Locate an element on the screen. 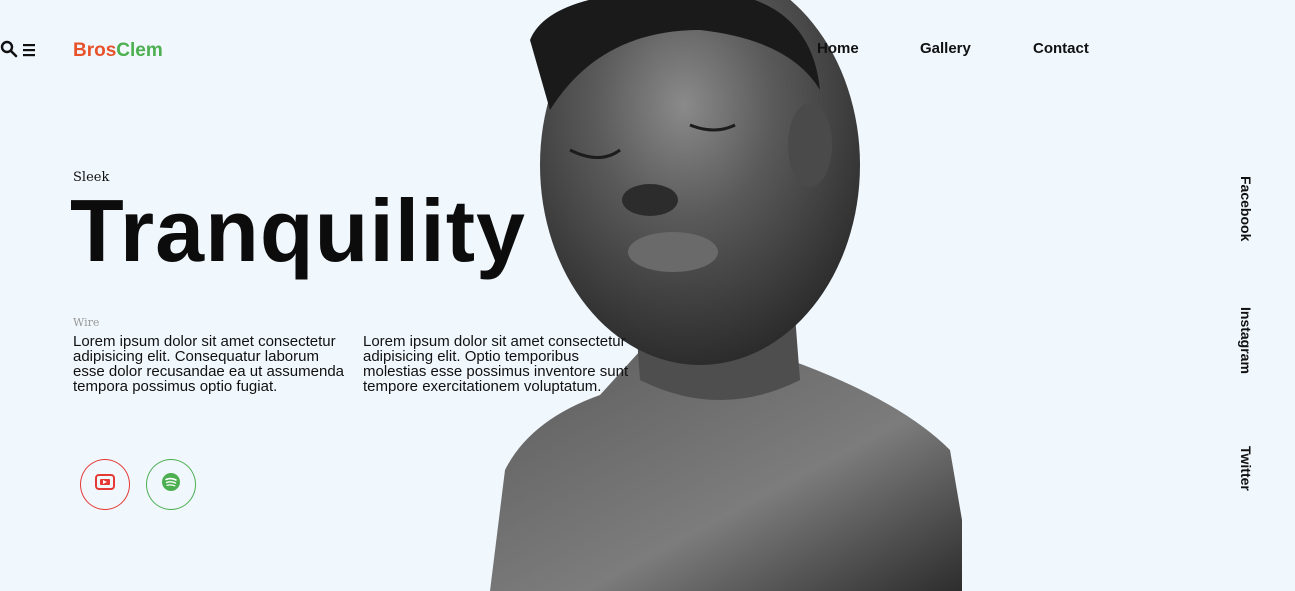 Image resolution: width=1295 pixels, height=591 pixels. hero-subtag: Wire is located at coordinates (86, 322).